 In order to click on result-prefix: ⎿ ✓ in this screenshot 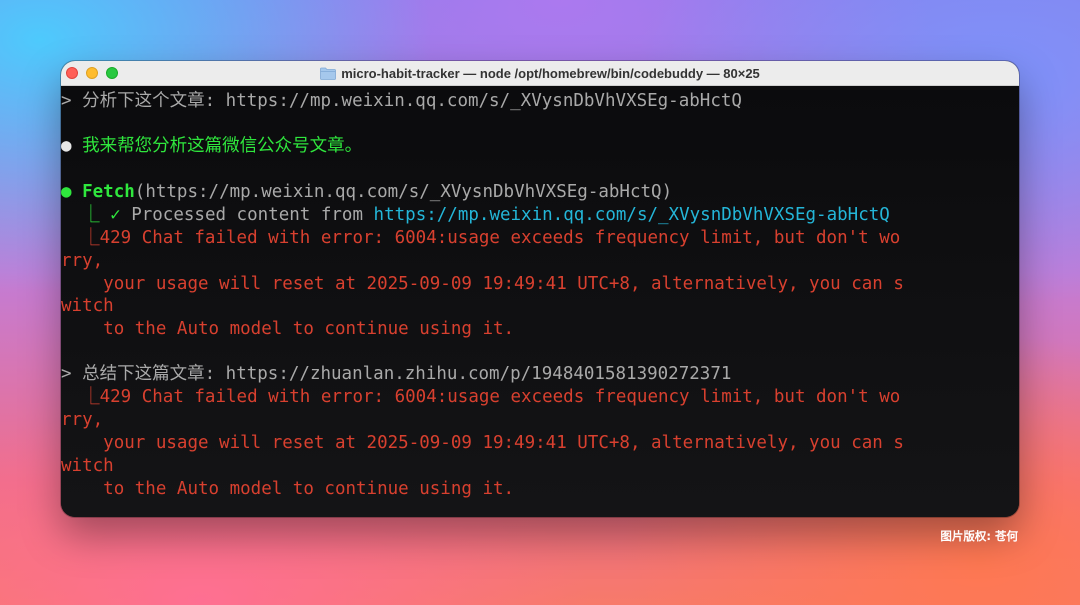, I will do `click(101, 215)`.